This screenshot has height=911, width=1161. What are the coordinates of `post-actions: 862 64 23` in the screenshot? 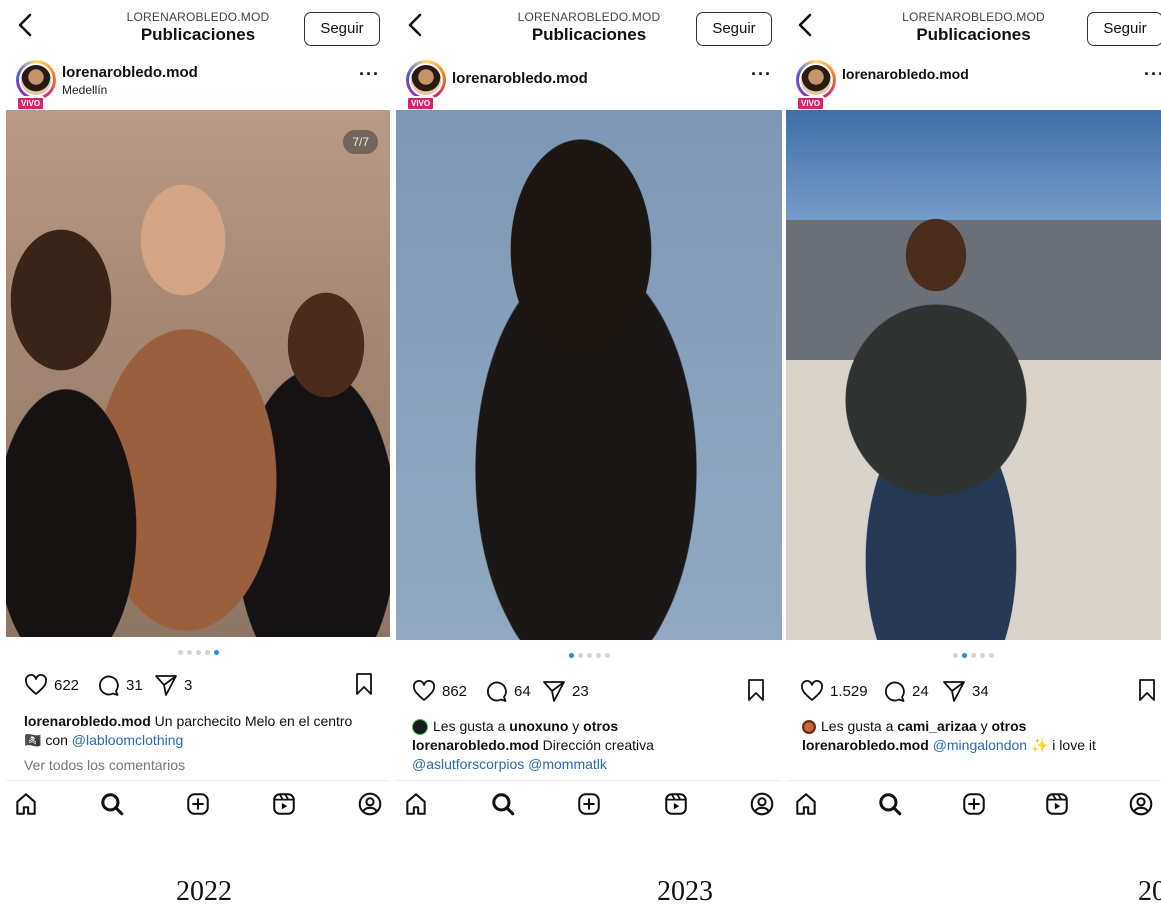 It's located at (589, 691).